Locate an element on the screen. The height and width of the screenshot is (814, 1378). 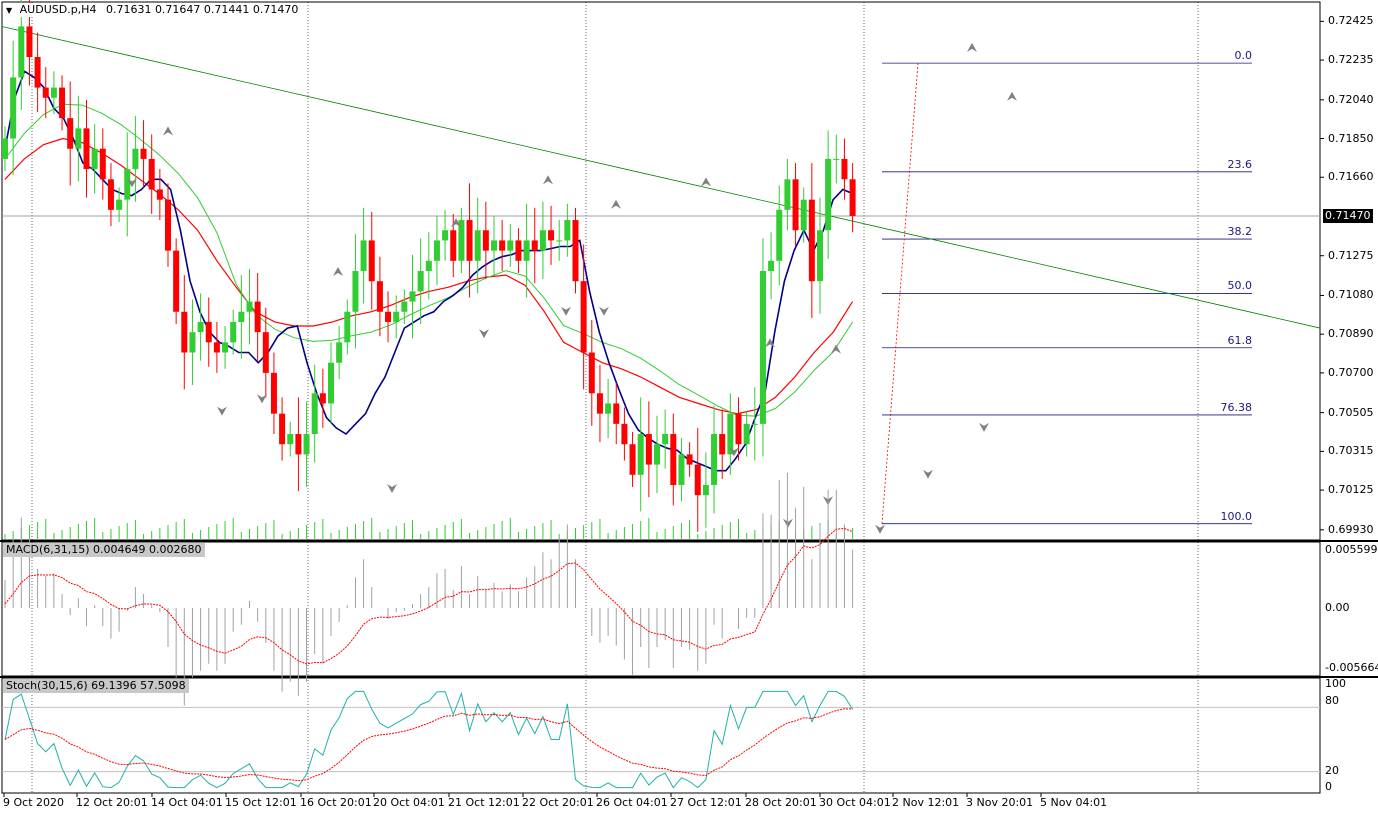
stoch-title: Stoch(30,15,6) 69.1396 57.5098 is located at coordinates (96, 686).